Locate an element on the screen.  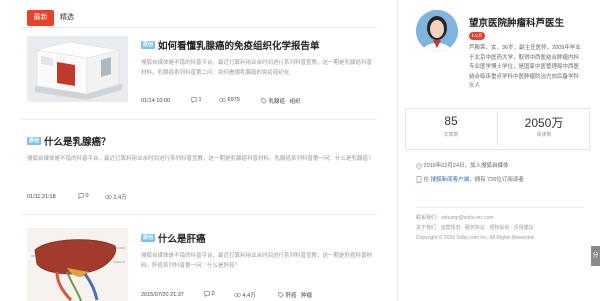
article-title-3: 原创 什么是肝癌 is located at coordinates (173, 238).